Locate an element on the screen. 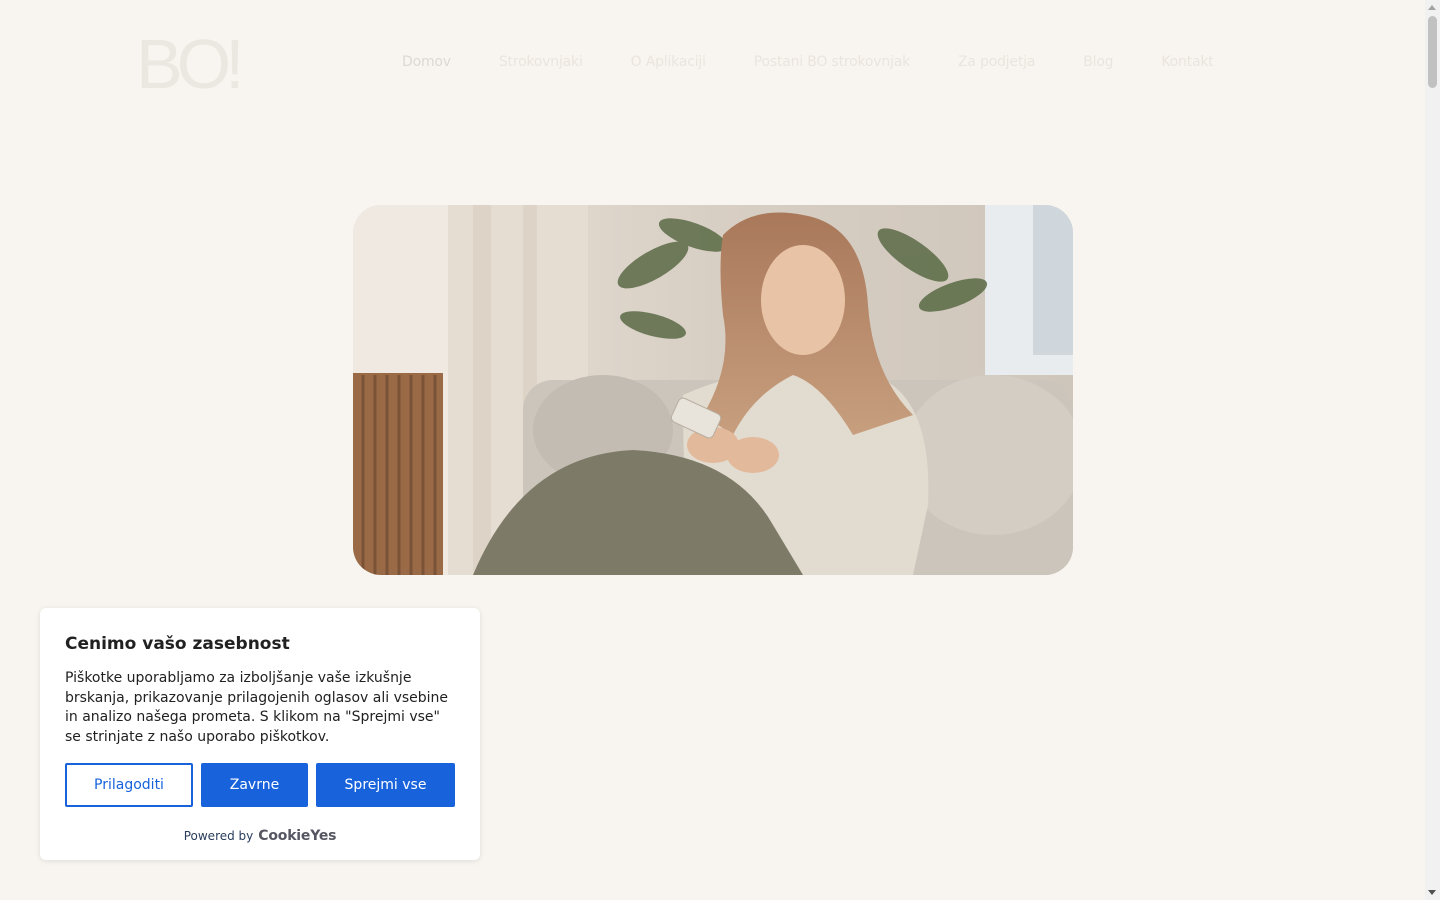  nav-item-domov: Domov is located at coordinates (426, 64).